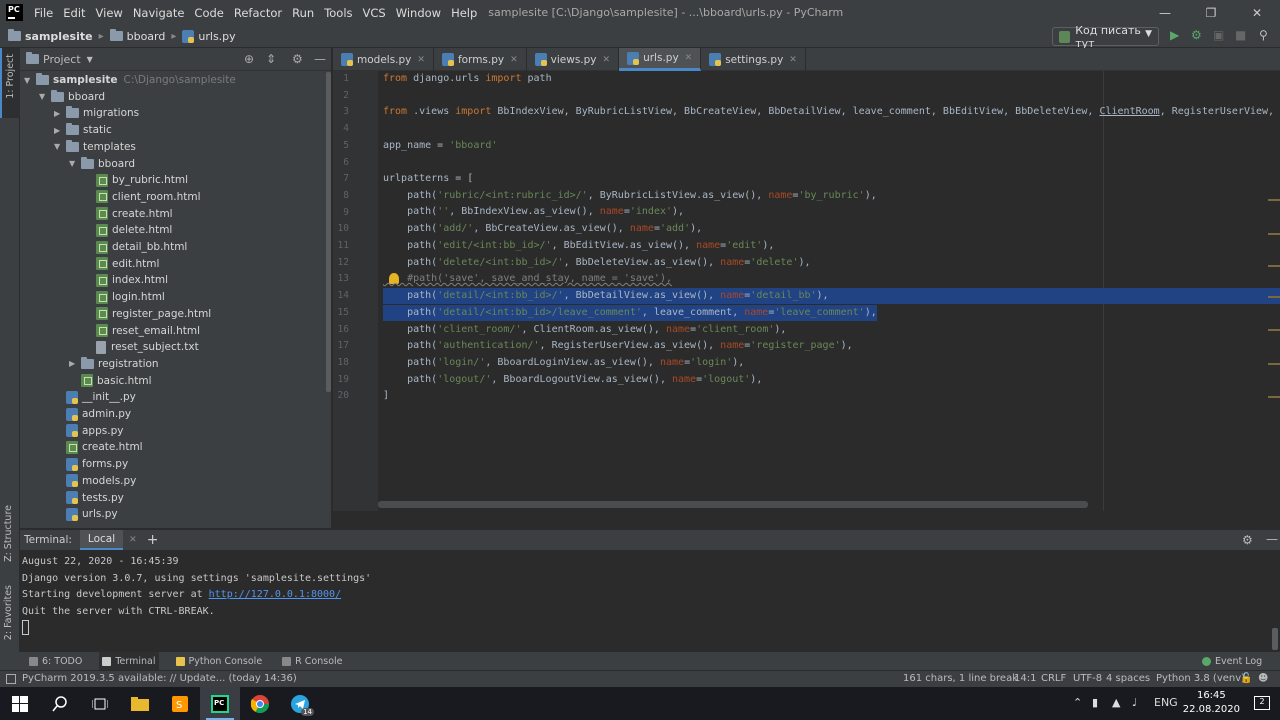 This screenshot has height=720, width=1280. Describe the element at coordinates (1200, 678) in the screenshot. I see `python-interpreter: Python 3.8 (venv)` at that location.